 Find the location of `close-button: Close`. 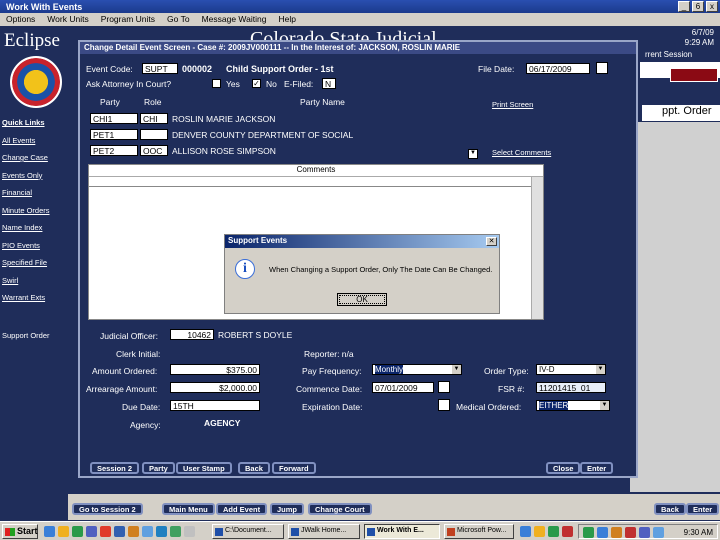

close-button: Close is located at coordinates (563, 468).